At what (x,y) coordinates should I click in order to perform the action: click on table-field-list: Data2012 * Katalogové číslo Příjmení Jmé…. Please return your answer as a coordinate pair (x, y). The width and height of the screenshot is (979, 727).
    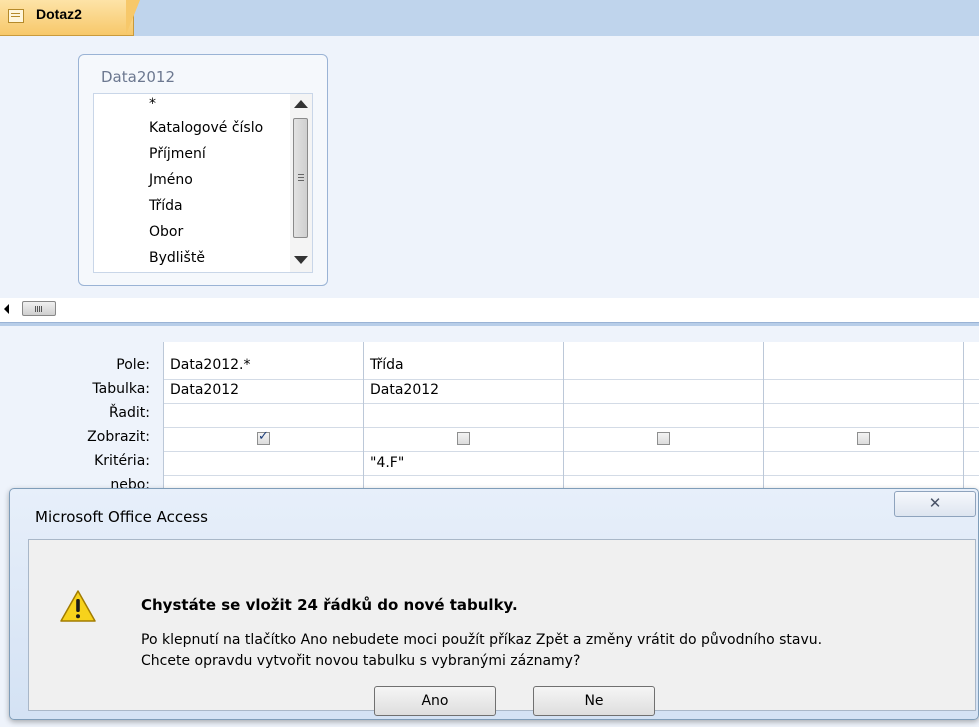
    Looking at the image, I should click on (203, 170).